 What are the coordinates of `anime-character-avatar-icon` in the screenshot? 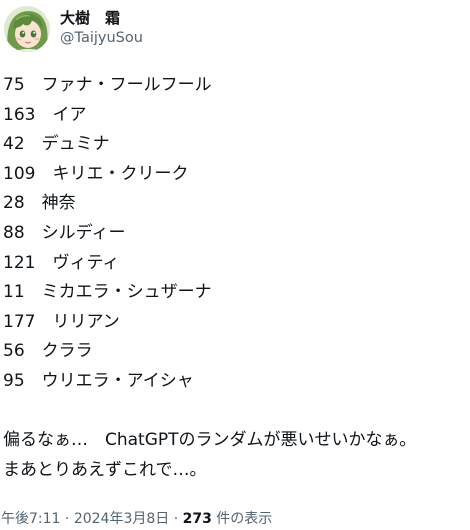 It's located at (27, 29).